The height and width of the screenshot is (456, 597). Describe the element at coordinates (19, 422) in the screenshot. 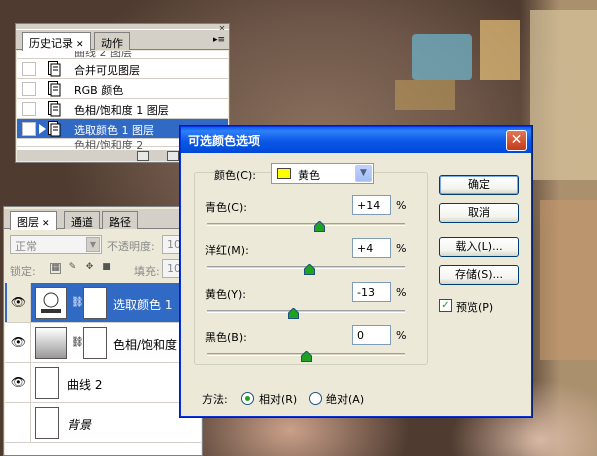

I see `eye-visibility-toggle` at that location.